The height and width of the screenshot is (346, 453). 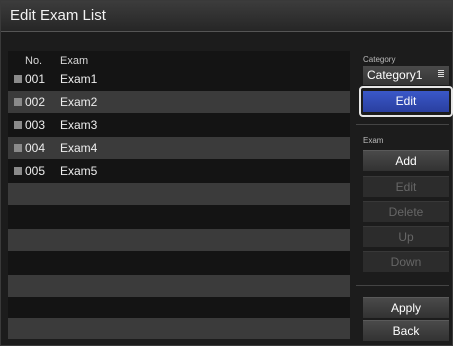 I want to click on table-row: 001 Exam1, so click(x=179, y=79).